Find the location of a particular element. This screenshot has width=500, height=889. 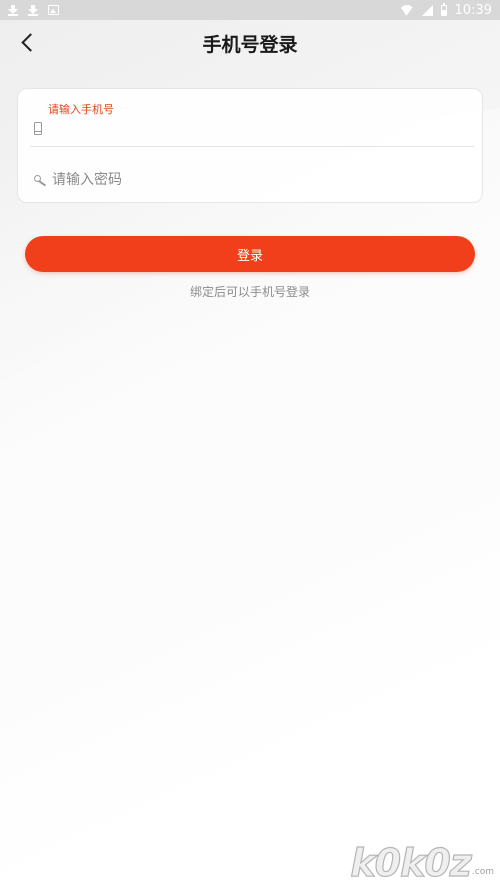

login-button: 登录 is located at coordinates (250, 254).